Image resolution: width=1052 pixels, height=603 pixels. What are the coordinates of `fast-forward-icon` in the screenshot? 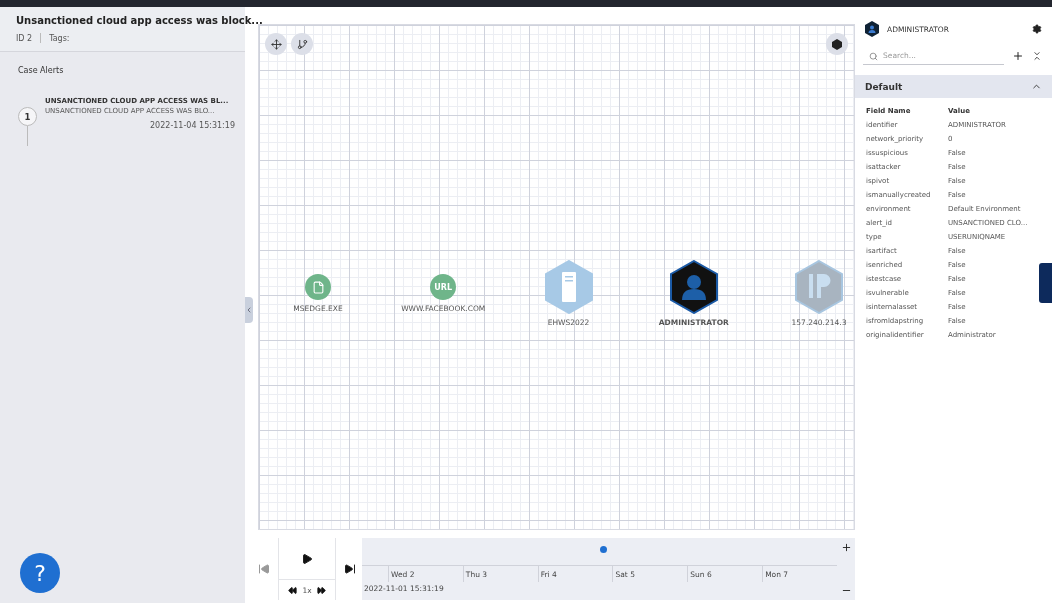 It's located at (321, 590).